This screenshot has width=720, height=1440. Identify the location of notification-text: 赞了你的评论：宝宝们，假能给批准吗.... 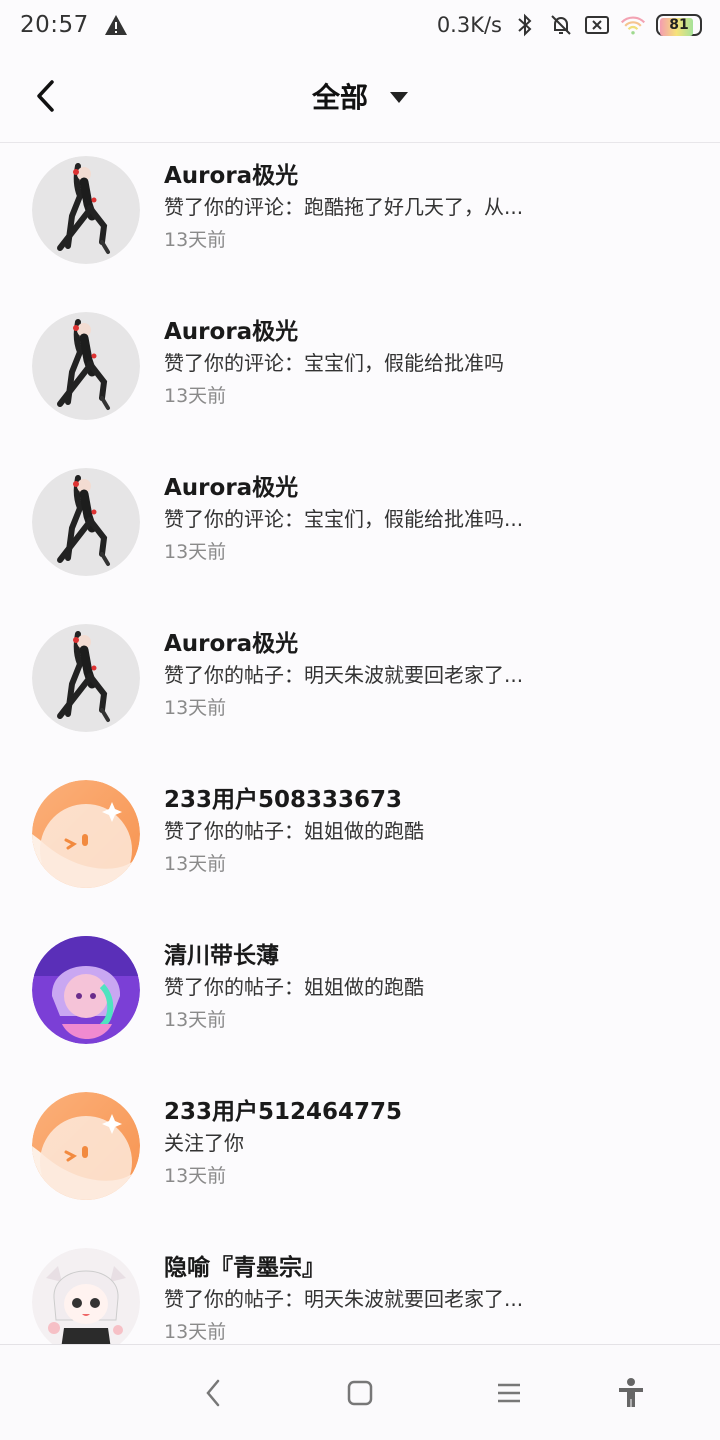
(344, 519).